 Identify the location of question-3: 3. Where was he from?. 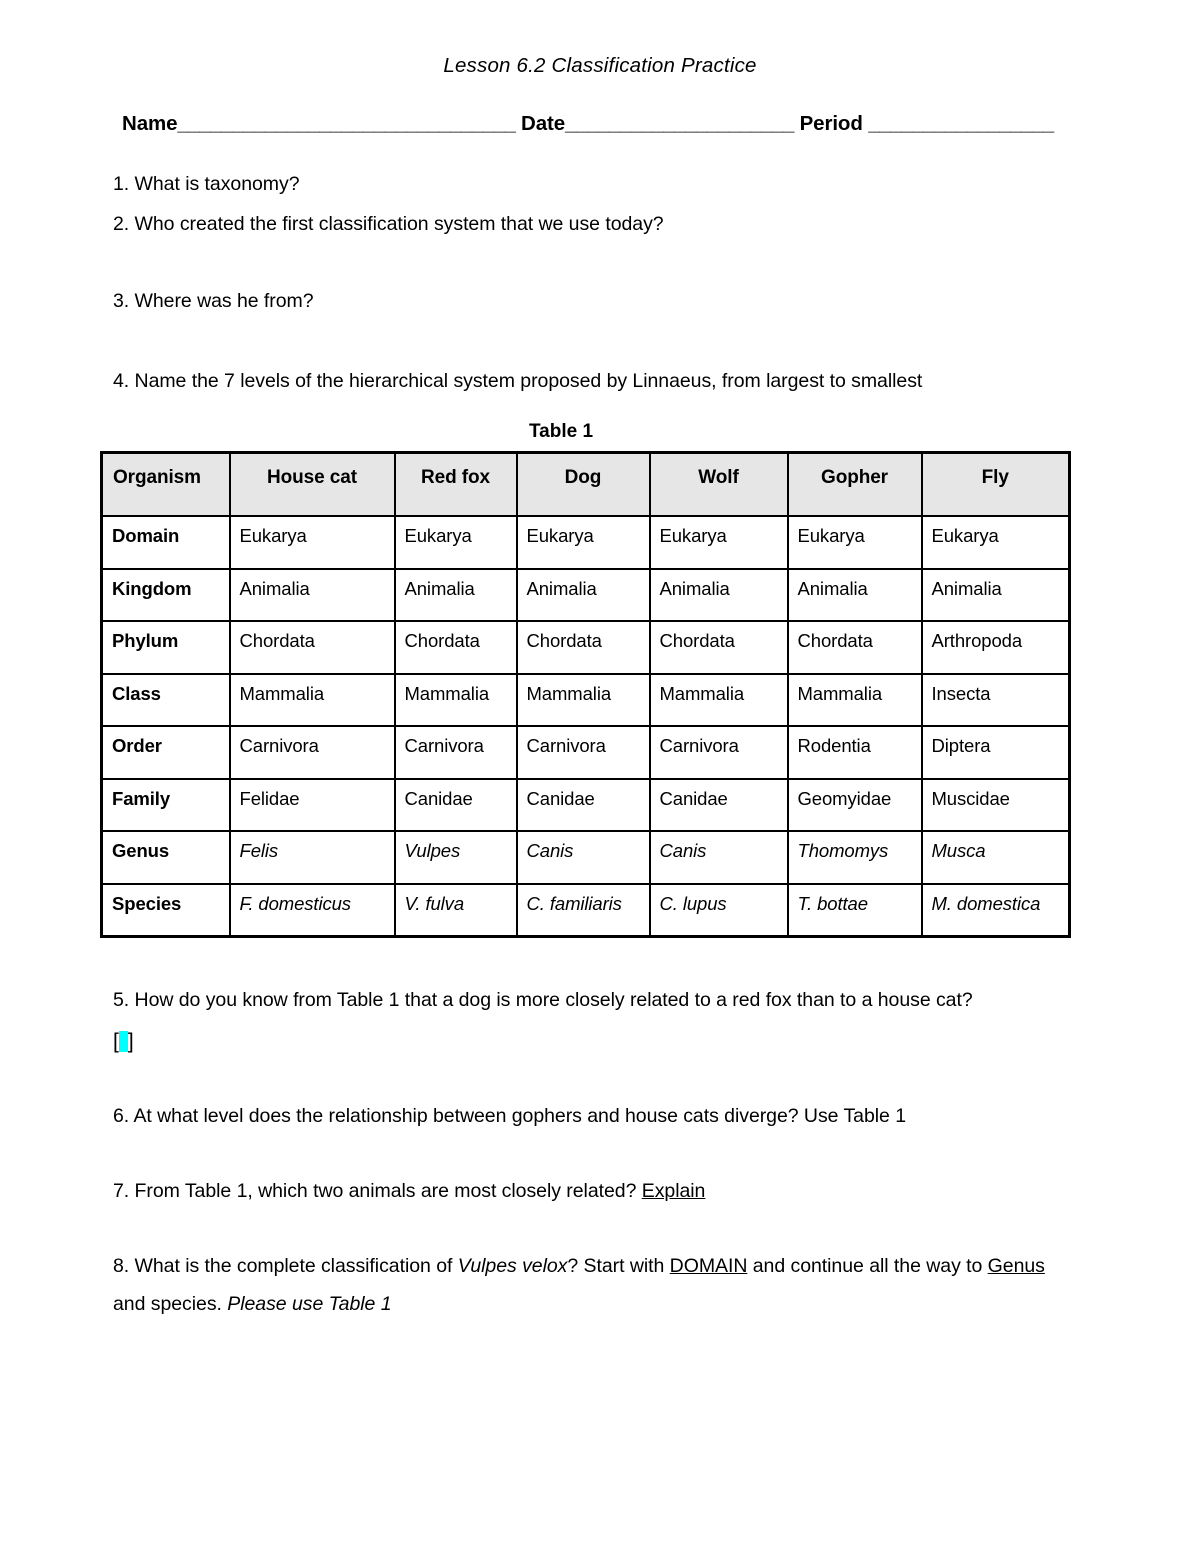
(213, 301).